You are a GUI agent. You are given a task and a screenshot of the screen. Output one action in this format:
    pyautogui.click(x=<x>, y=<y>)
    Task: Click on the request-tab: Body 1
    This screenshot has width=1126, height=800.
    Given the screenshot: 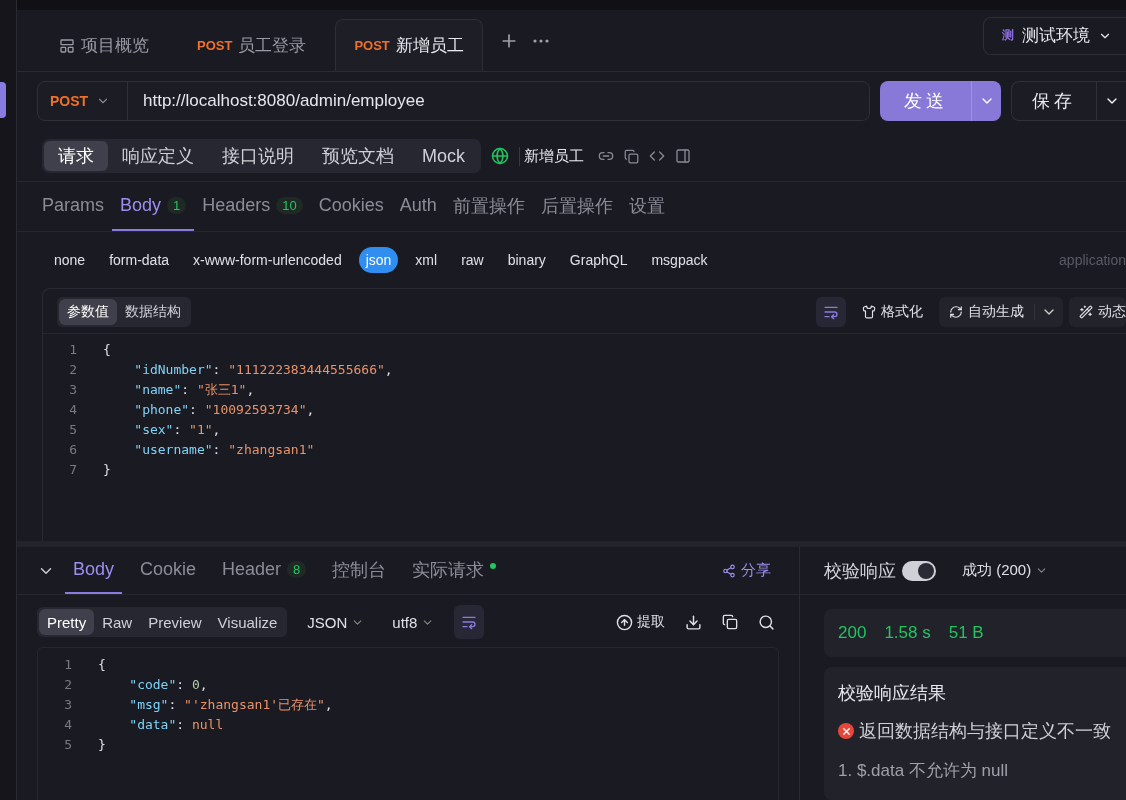 What is the action you would take?
    pyautogui.click(x=153, y=206)
    